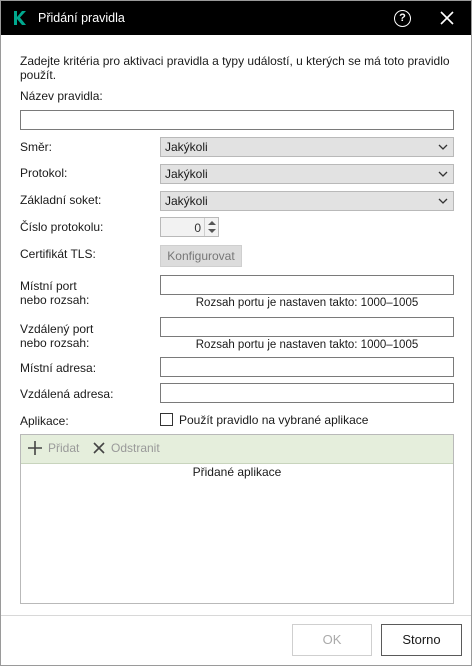 This screenshot has width=472, height=666. What do you see at coordinates (58, 254) in the screenshot?
I see `tls-label: Certifikát TLS:` at bounding box center [58, 254].